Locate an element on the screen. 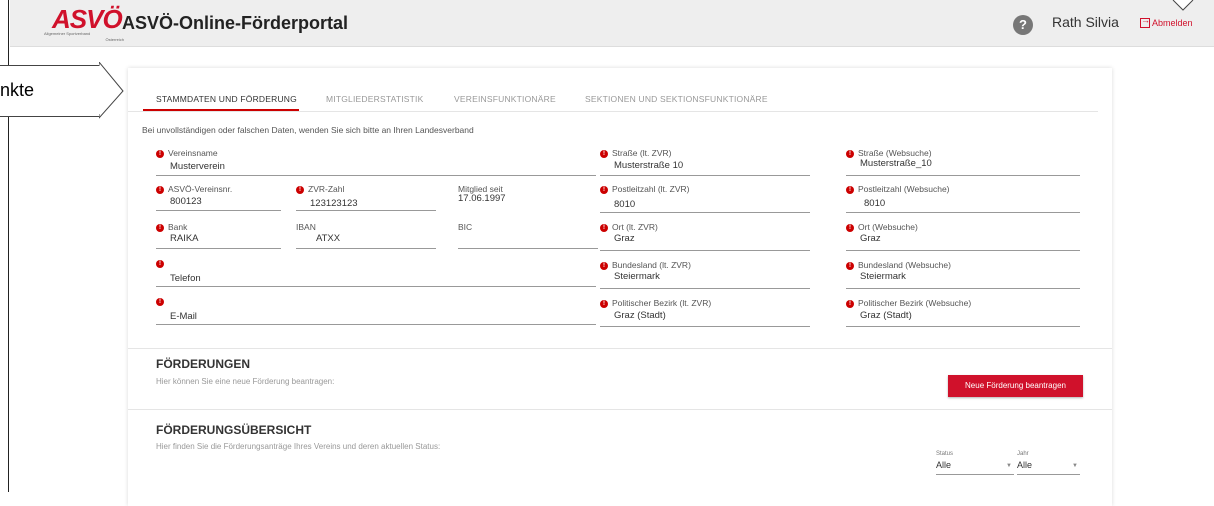 The image size is (1214, 506). zvr-zahl-value: 123123123 is located at coordinates (334, 203).